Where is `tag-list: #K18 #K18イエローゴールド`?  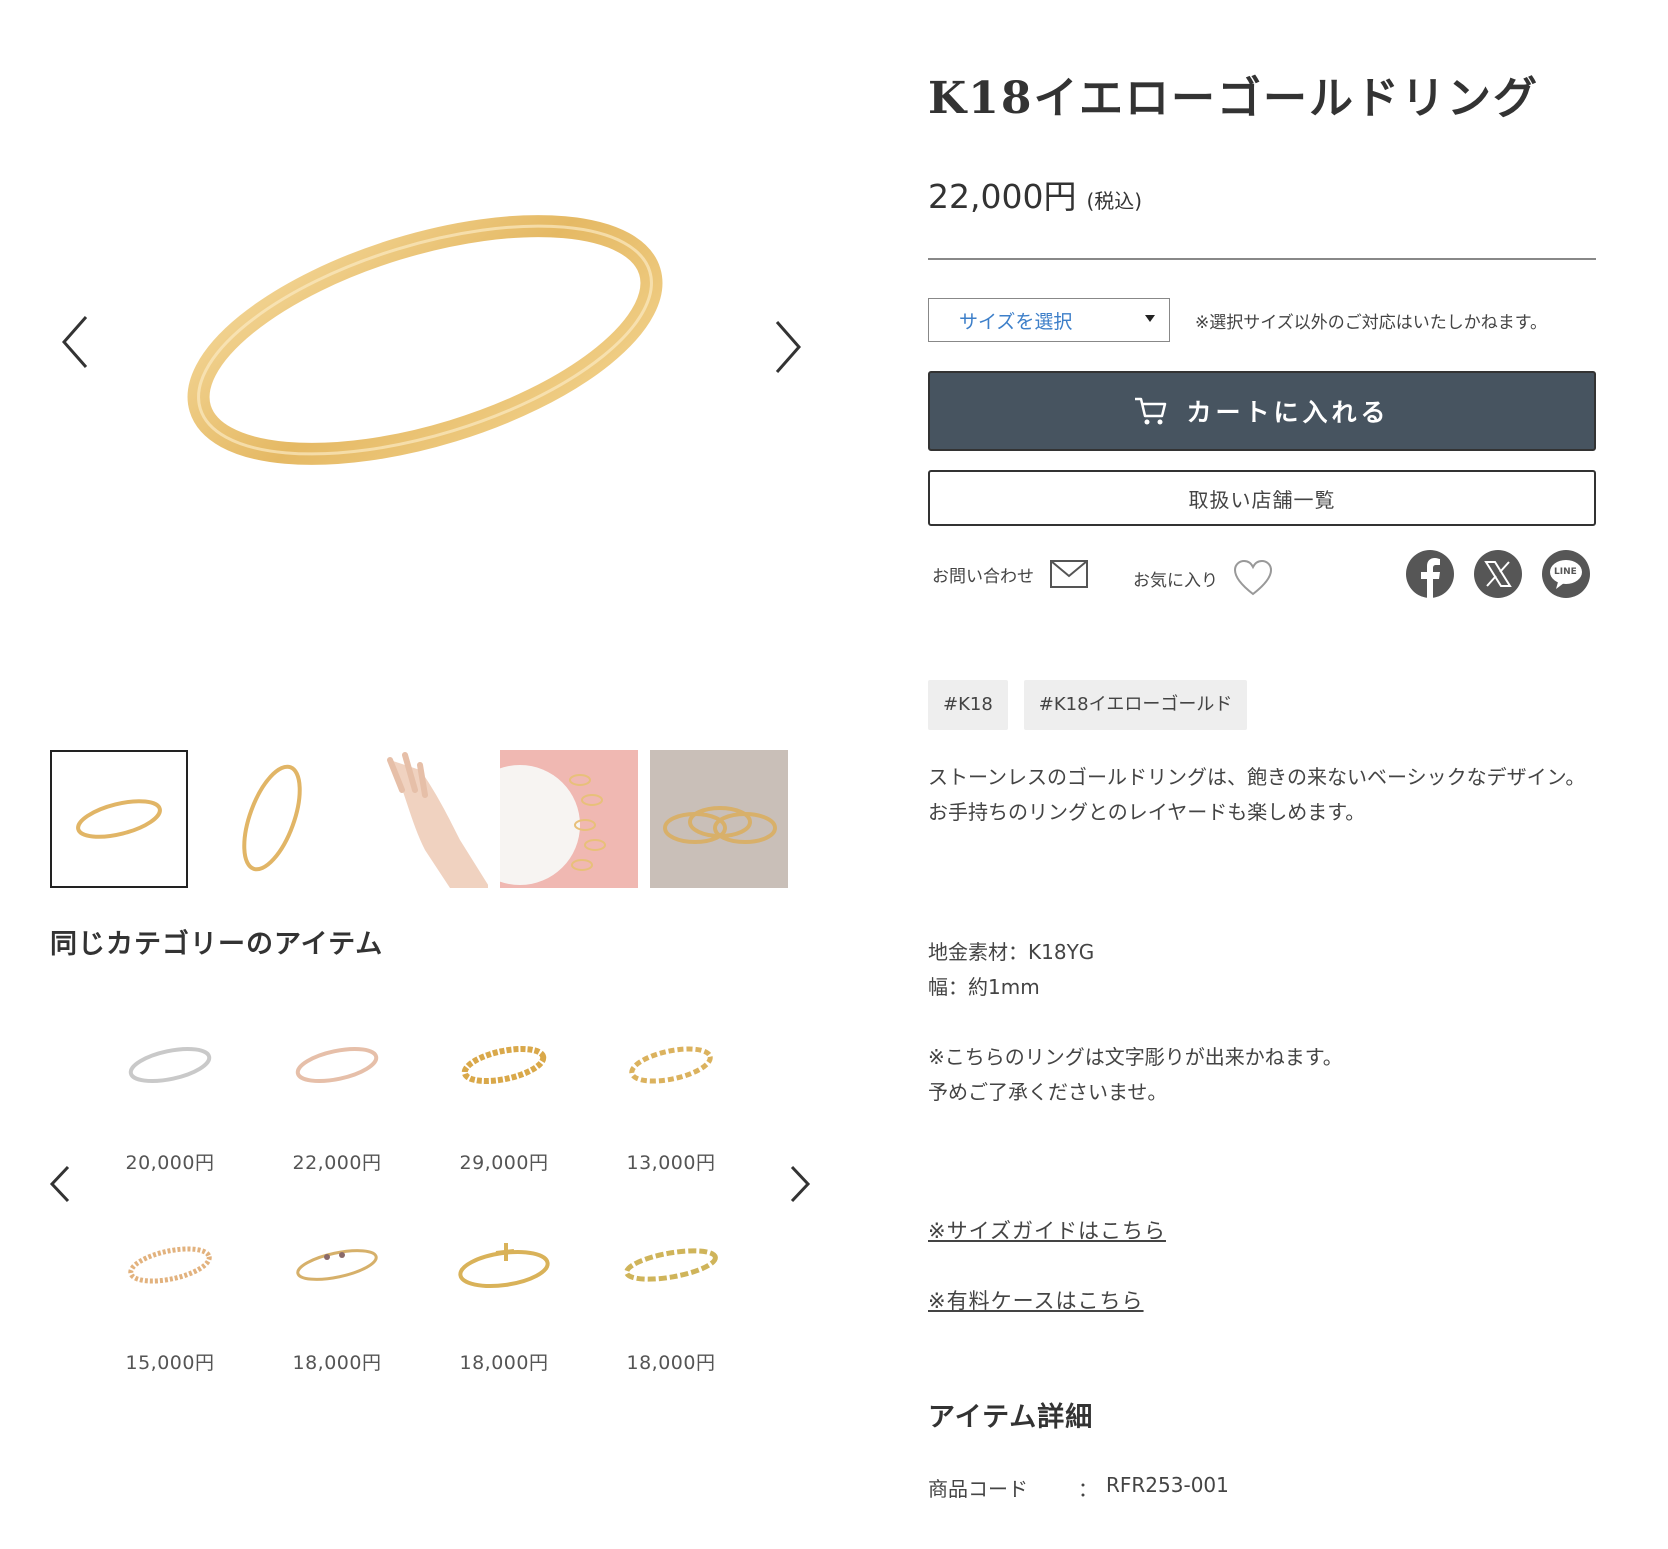 tag-list: #K18 #K18イエローゴールド is located at coordinates (1088, 705).